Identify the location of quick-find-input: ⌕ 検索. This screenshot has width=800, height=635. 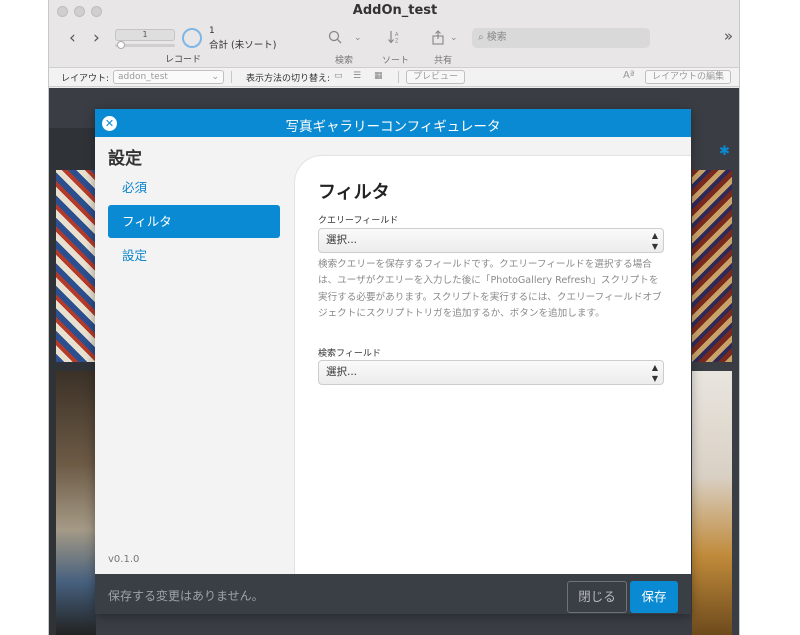
(561, 38).